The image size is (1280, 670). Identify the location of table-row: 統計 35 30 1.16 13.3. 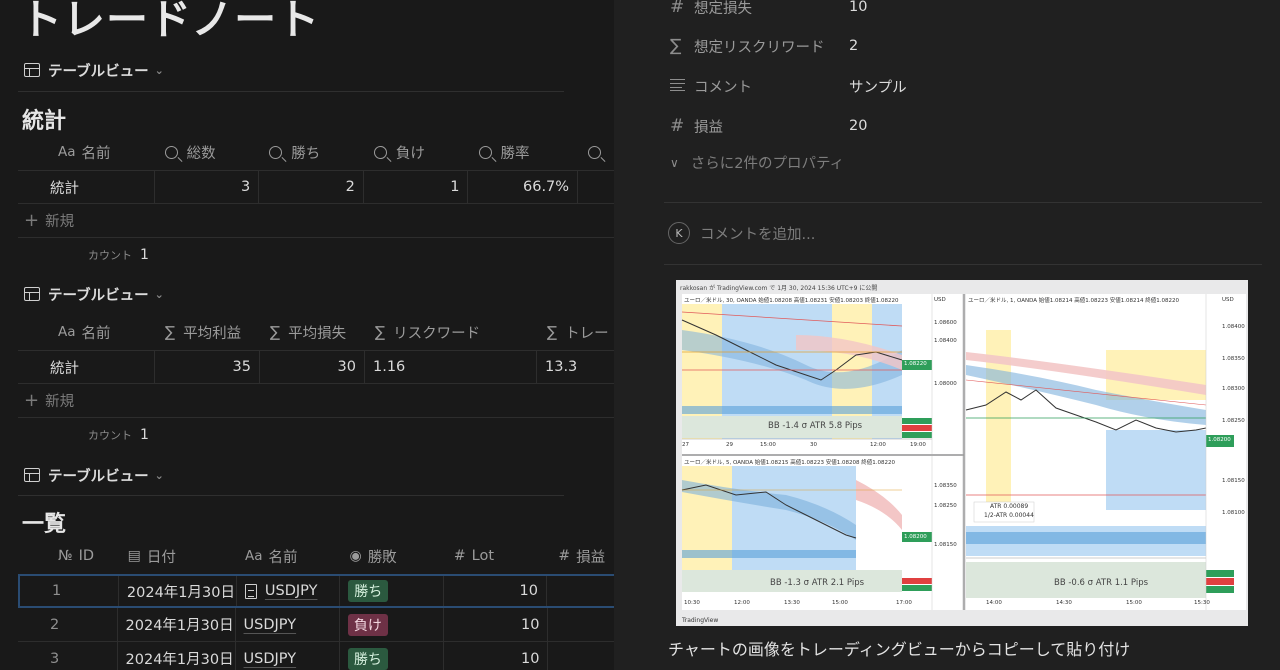
(316, 367).